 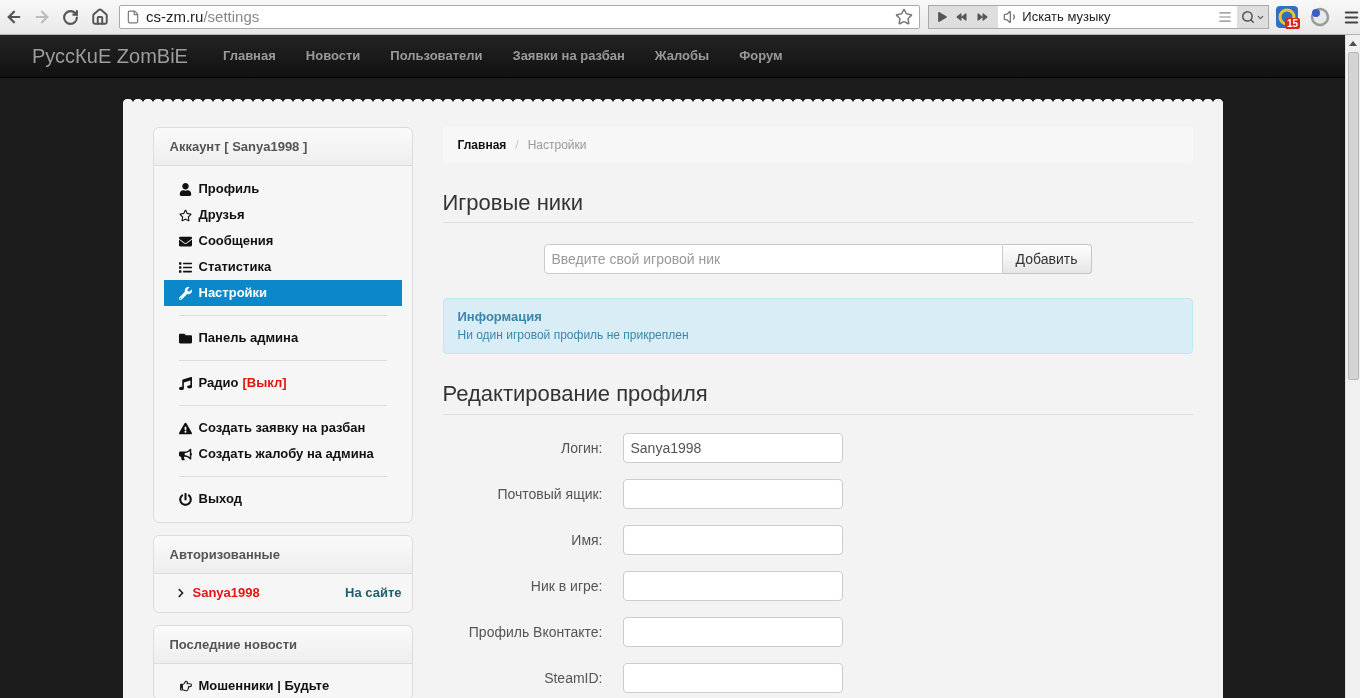 What do you see at coordinates (1353, 43) in the screenshot?
I see `scroll-up-arrow-icon` at bounding box center [1353, 43].